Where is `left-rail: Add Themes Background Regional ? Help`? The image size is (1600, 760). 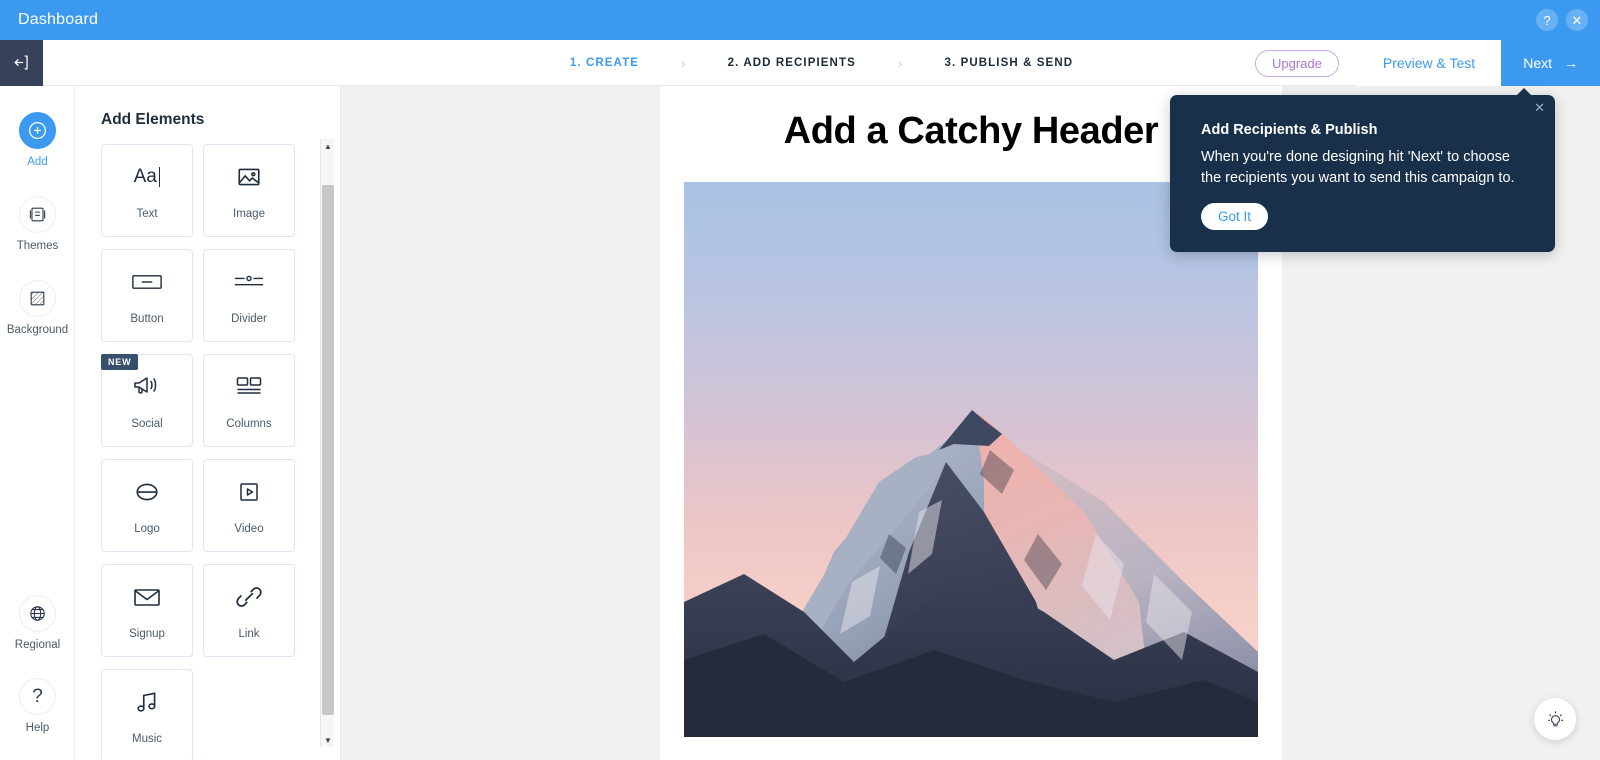
left-rail: Add Themes Background Regional ? Help is located at coordinates (37, 423).